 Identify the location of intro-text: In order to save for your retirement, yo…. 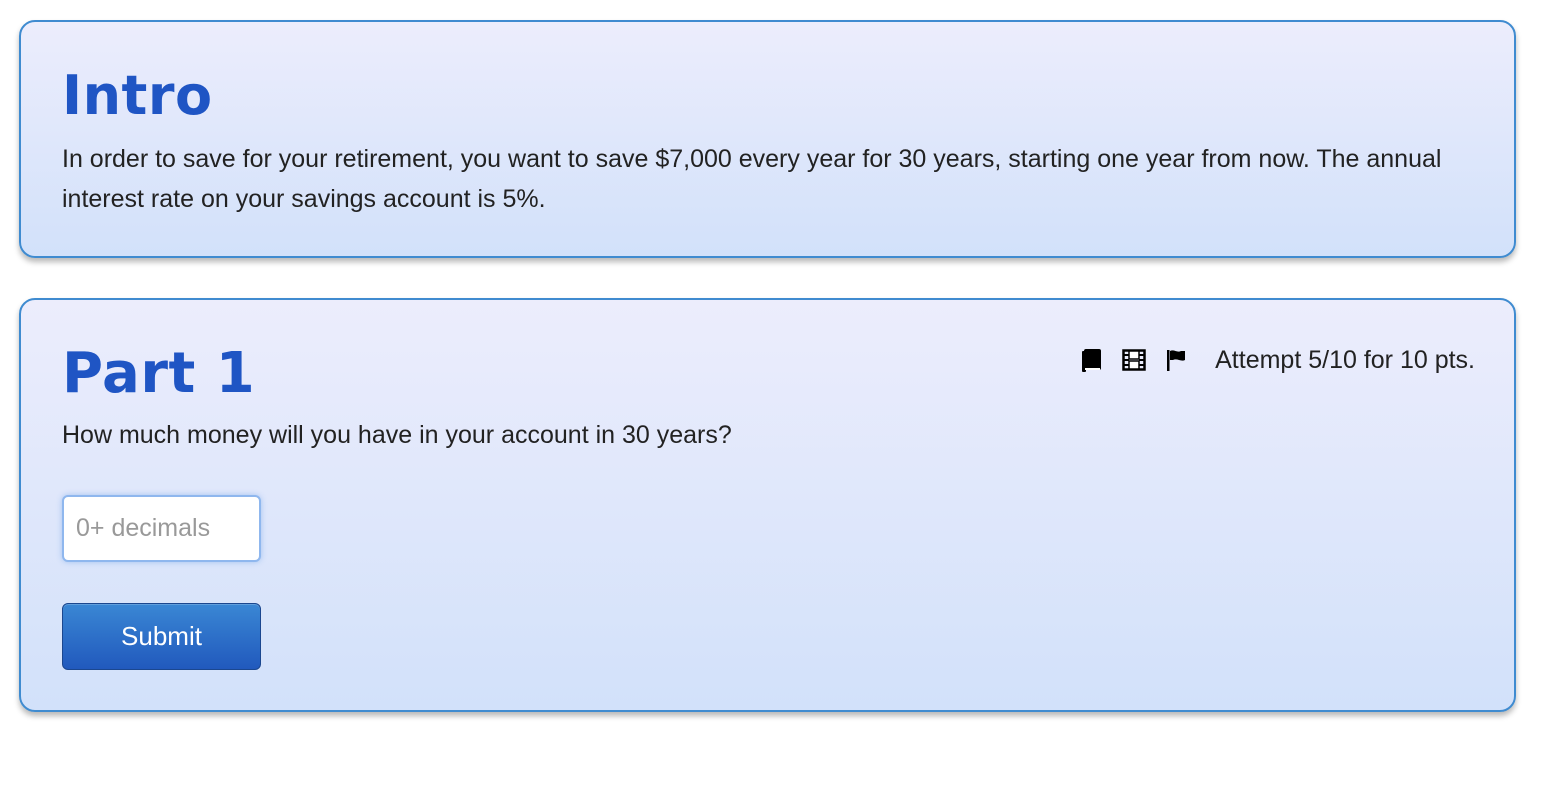
(752, 179).